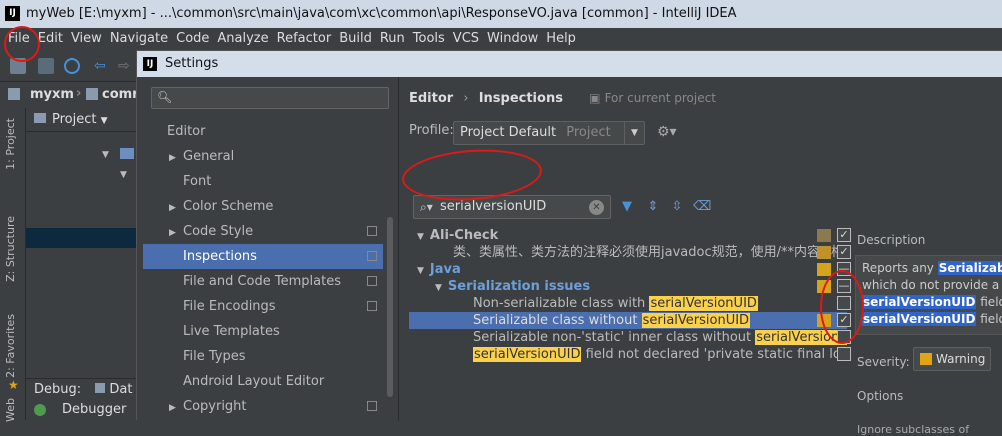 The image size is (1002, 436). I want to click on description-header: Description, so click(891, 240).